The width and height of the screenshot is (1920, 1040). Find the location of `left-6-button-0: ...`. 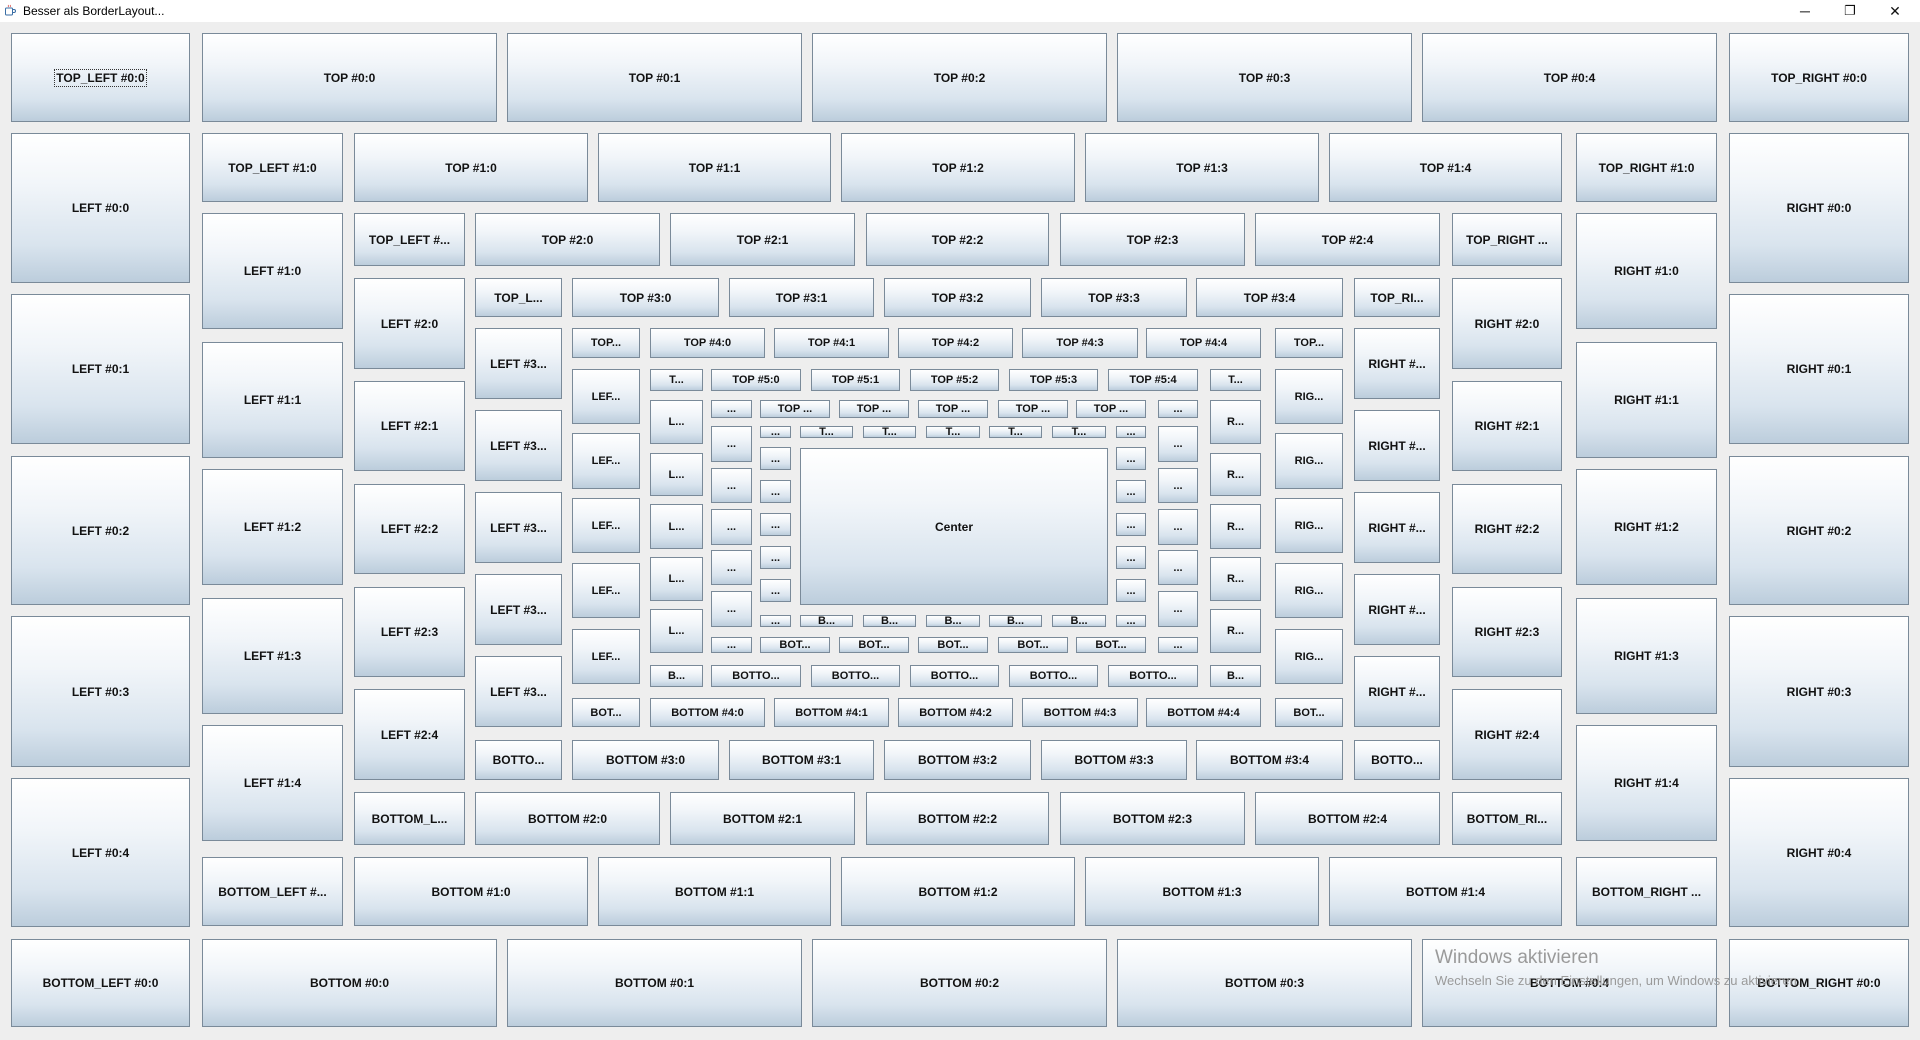

left-6-button-0: ... is located at coordinates (731, 444).